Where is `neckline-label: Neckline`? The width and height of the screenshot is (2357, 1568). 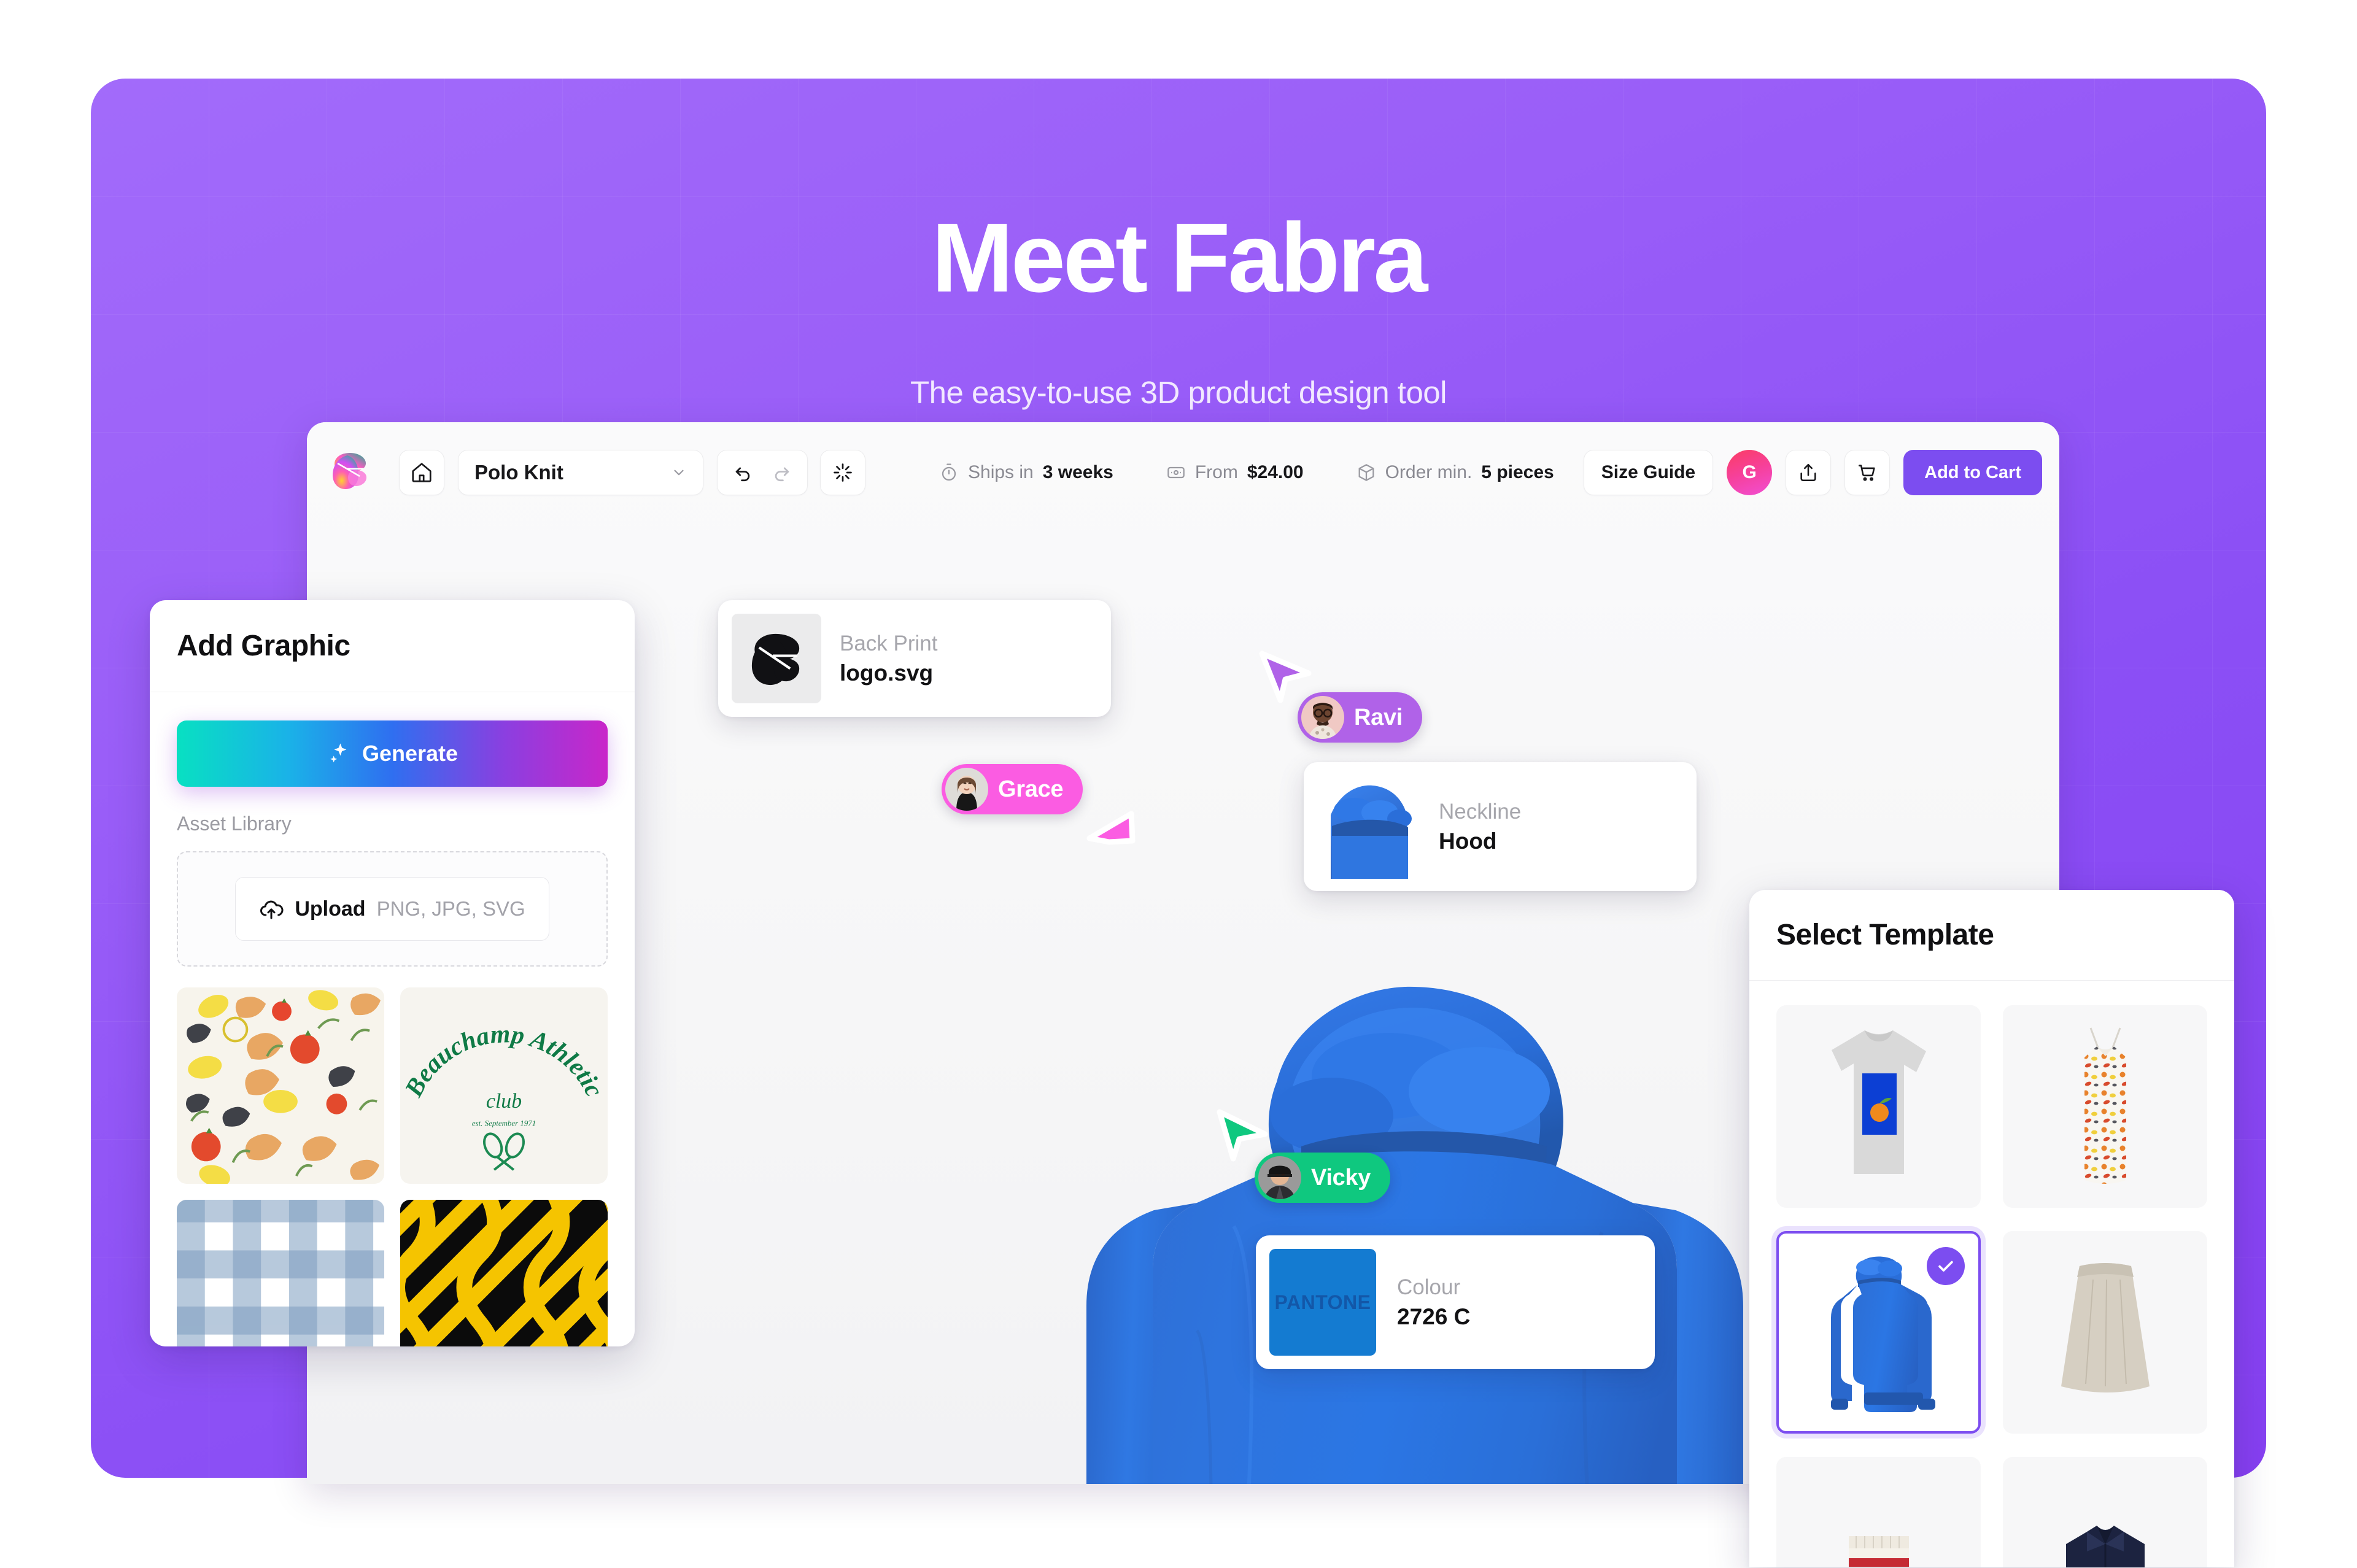 neckline-label: Neckline is located at coordinates (1480, 812).